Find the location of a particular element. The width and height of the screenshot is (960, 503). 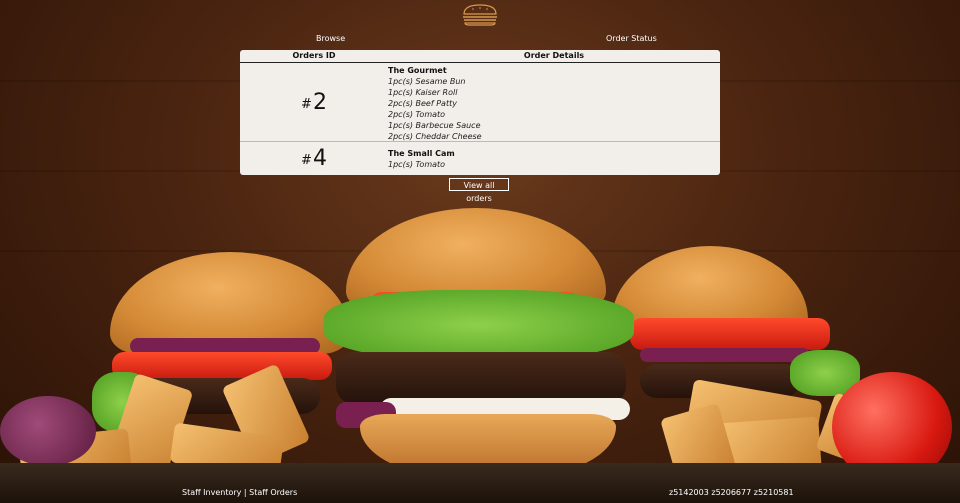

order-id-number: 2 is located at coordinates (319, 102).